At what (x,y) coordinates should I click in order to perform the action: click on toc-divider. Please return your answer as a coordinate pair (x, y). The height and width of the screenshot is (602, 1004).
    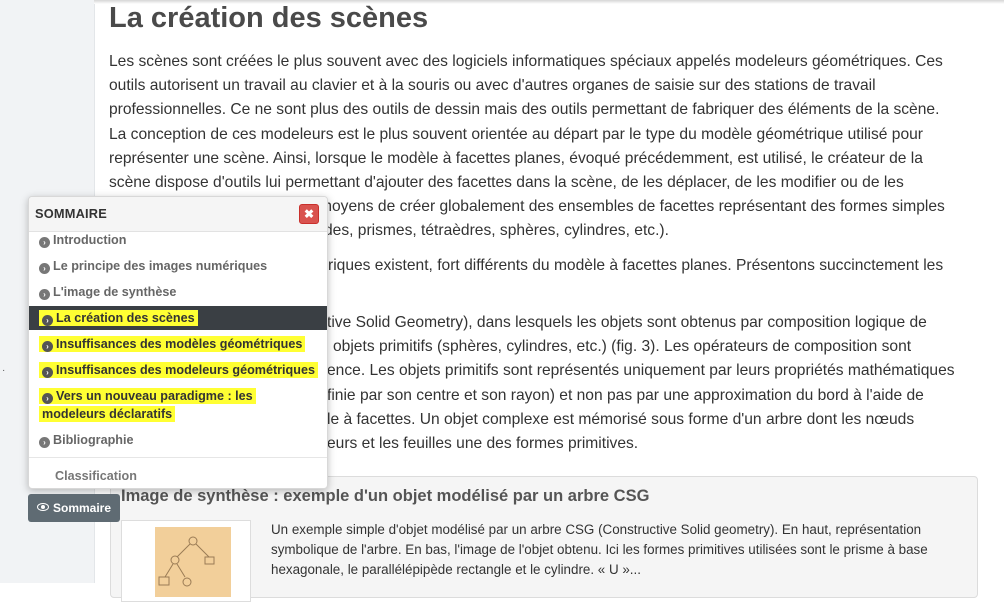
    Looking at the image, I should click on (178, 457).